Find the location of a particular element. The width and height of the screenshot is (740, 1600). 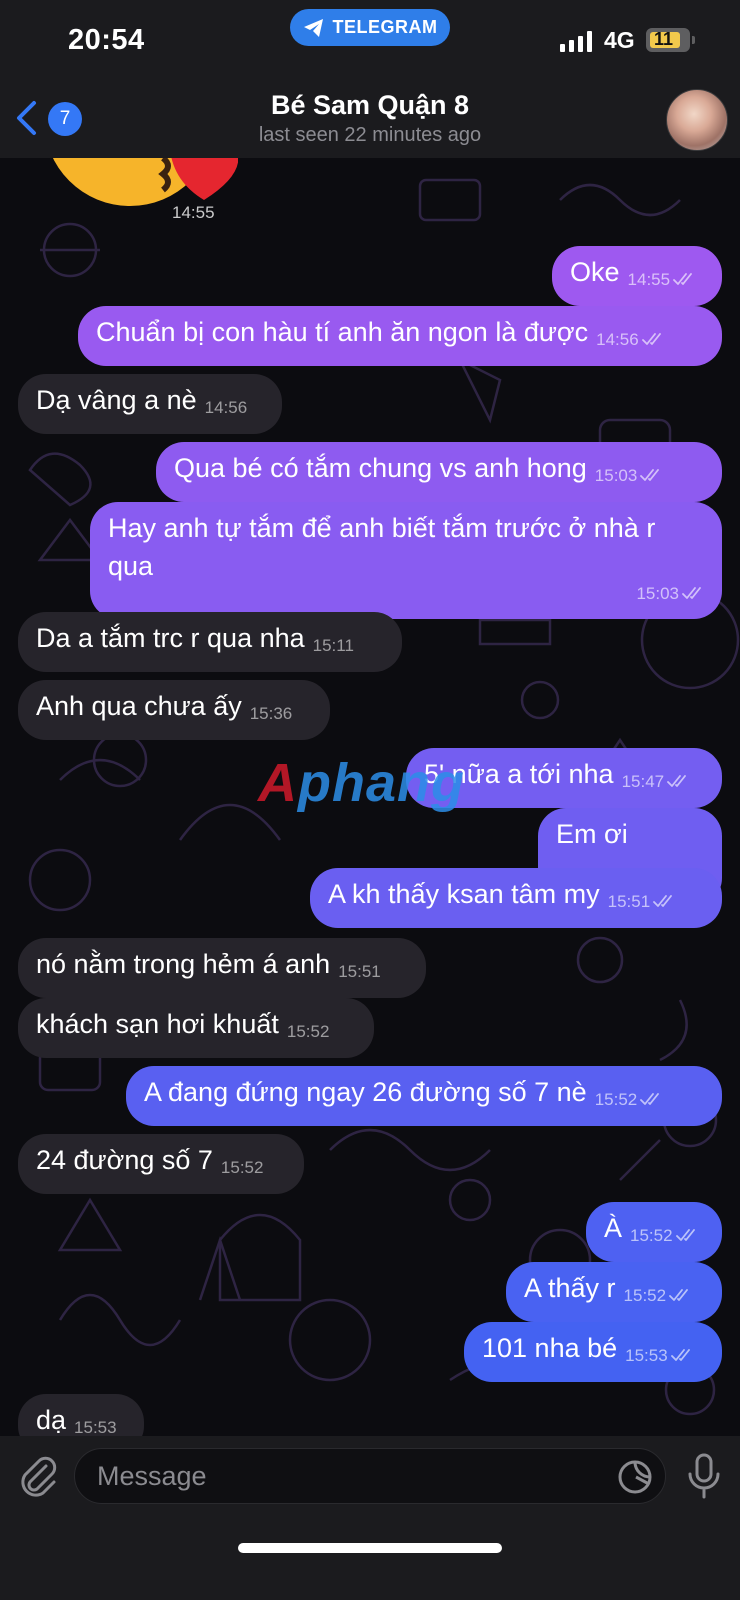

telegram-pill-label: TELEGRAM is located at coordinates (385, 27).